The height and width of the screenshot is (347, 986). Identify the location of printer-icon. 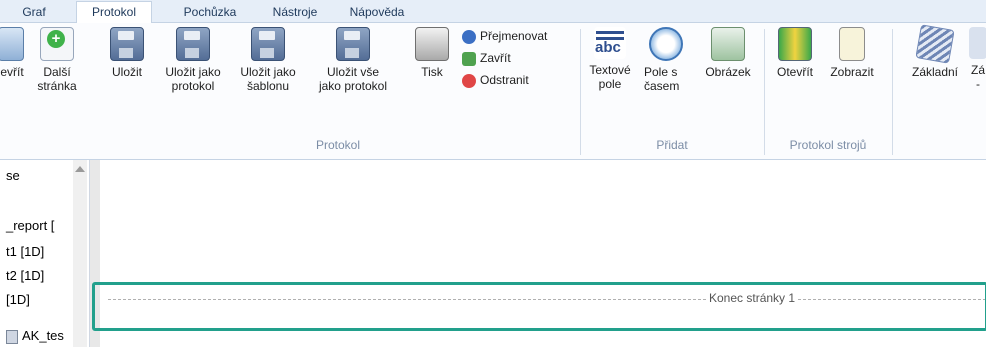
(432, 44).